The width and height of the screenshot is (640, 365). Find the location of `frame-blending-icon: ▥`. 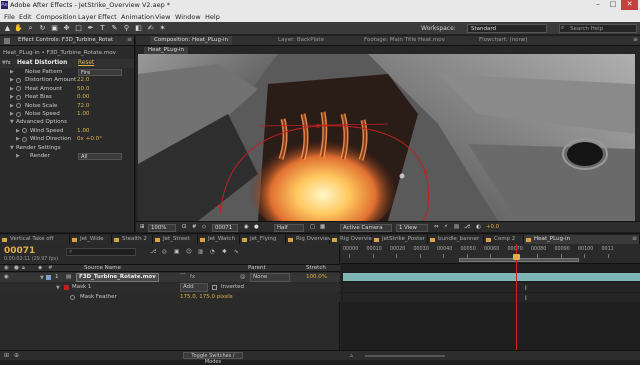

frame-blending-icon: ▥ is located at coordinates (200, 252).